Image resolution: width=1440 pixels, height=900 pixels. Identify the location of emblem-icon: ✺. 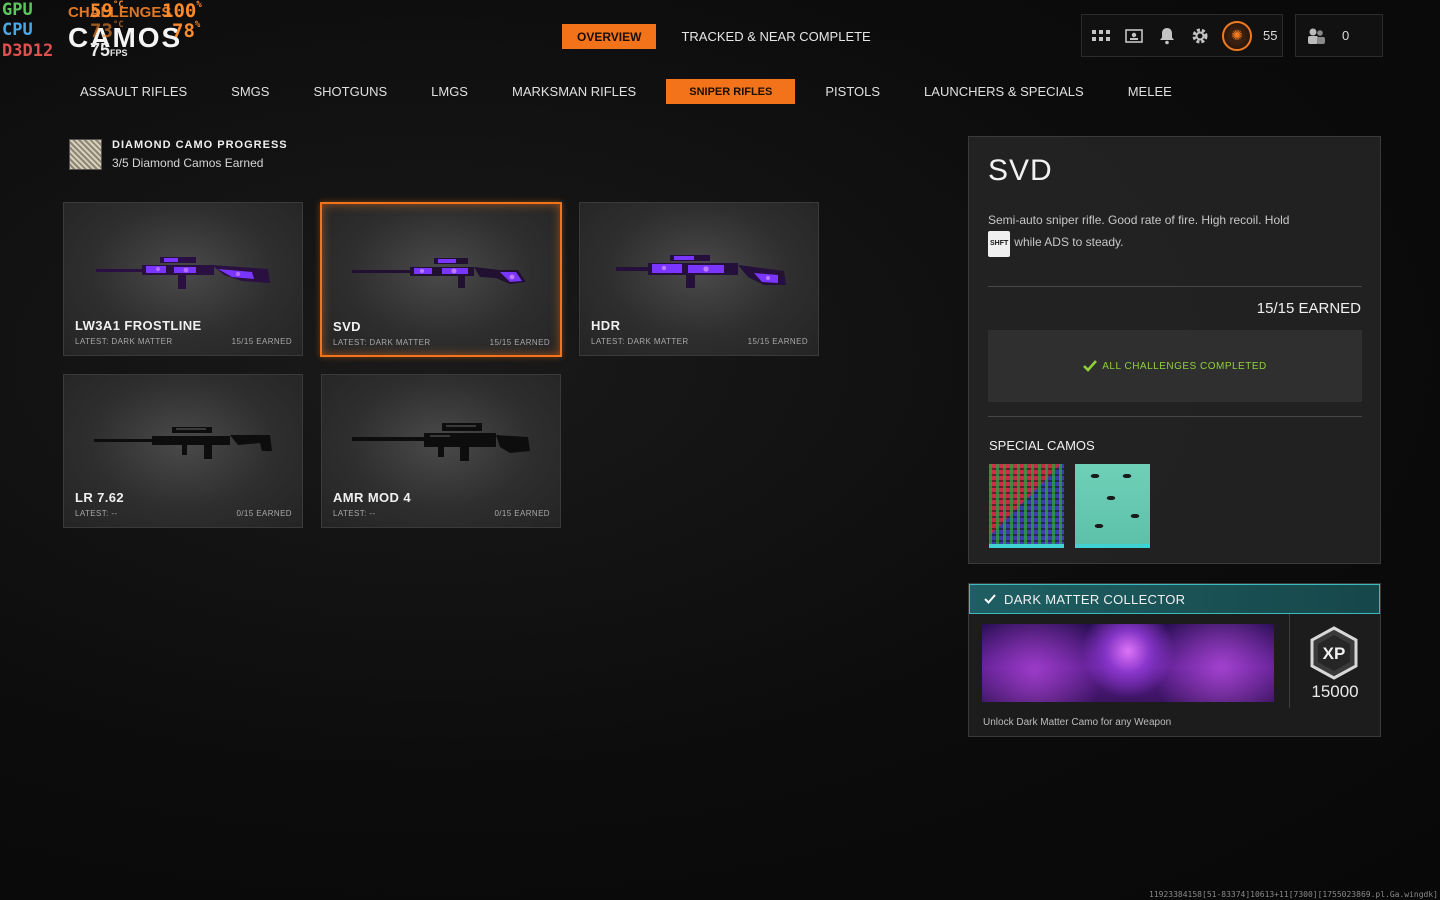
(1237, 35).